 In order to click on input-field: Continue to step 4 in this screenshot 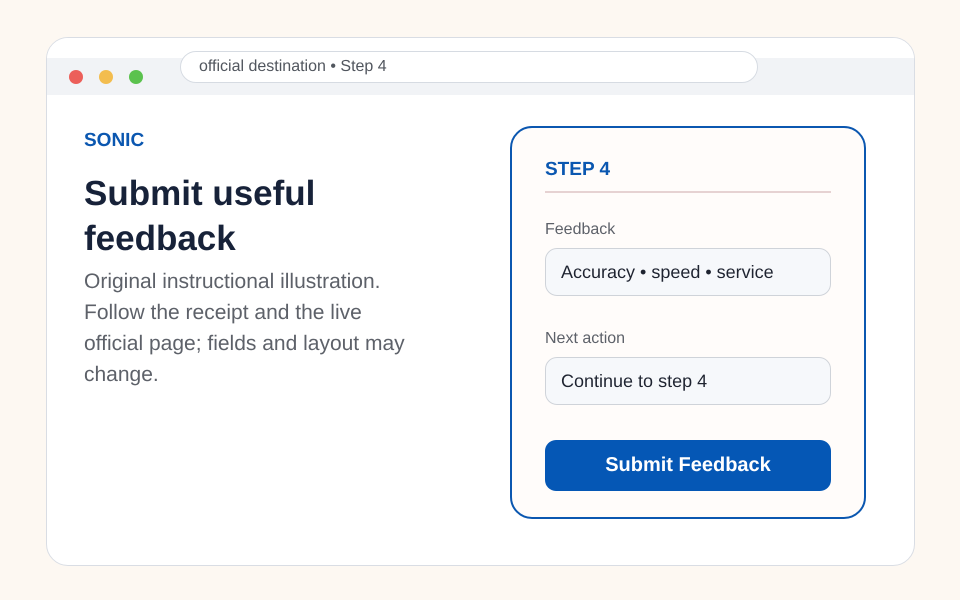, I will do `click(688, 381)`.